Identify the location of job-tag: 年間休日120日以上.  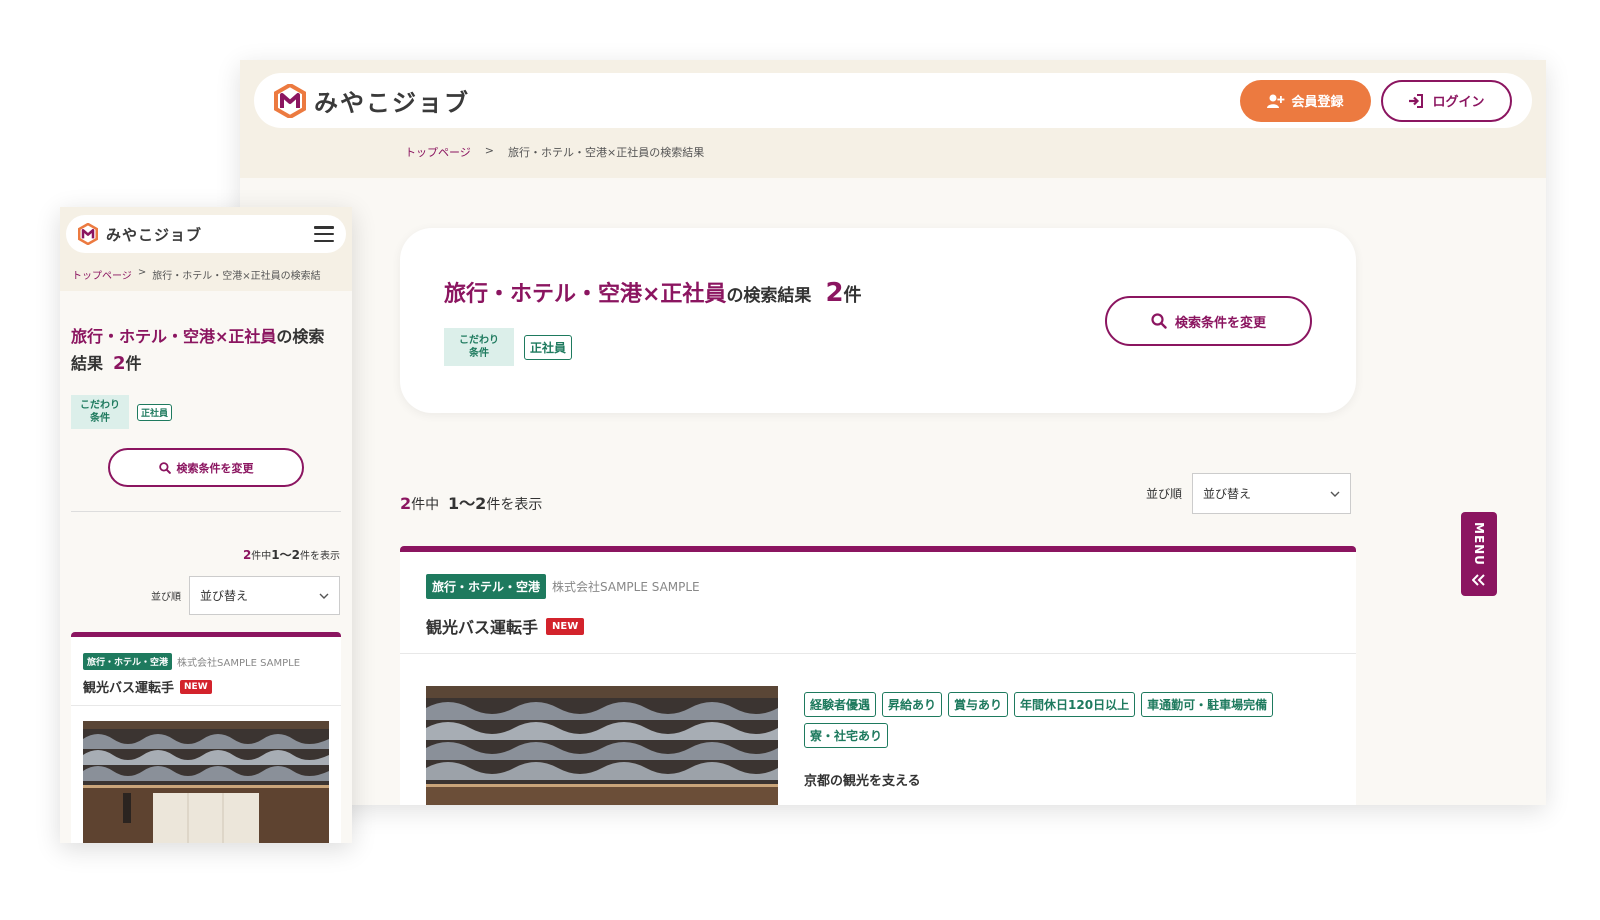
(1075, 704).